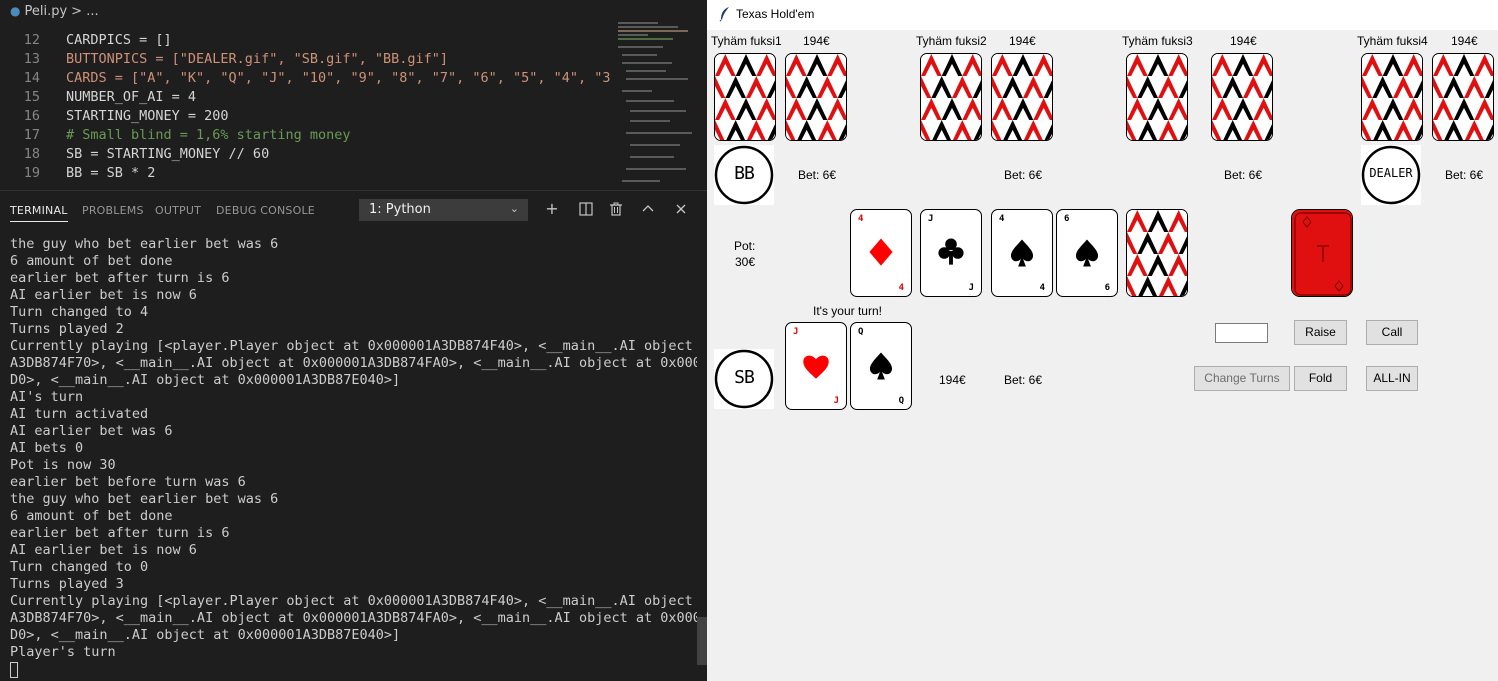 The height and width of the screenshot is (681, 1498). I want to click on code-text: BB = SB * 2, so click(111, 173).